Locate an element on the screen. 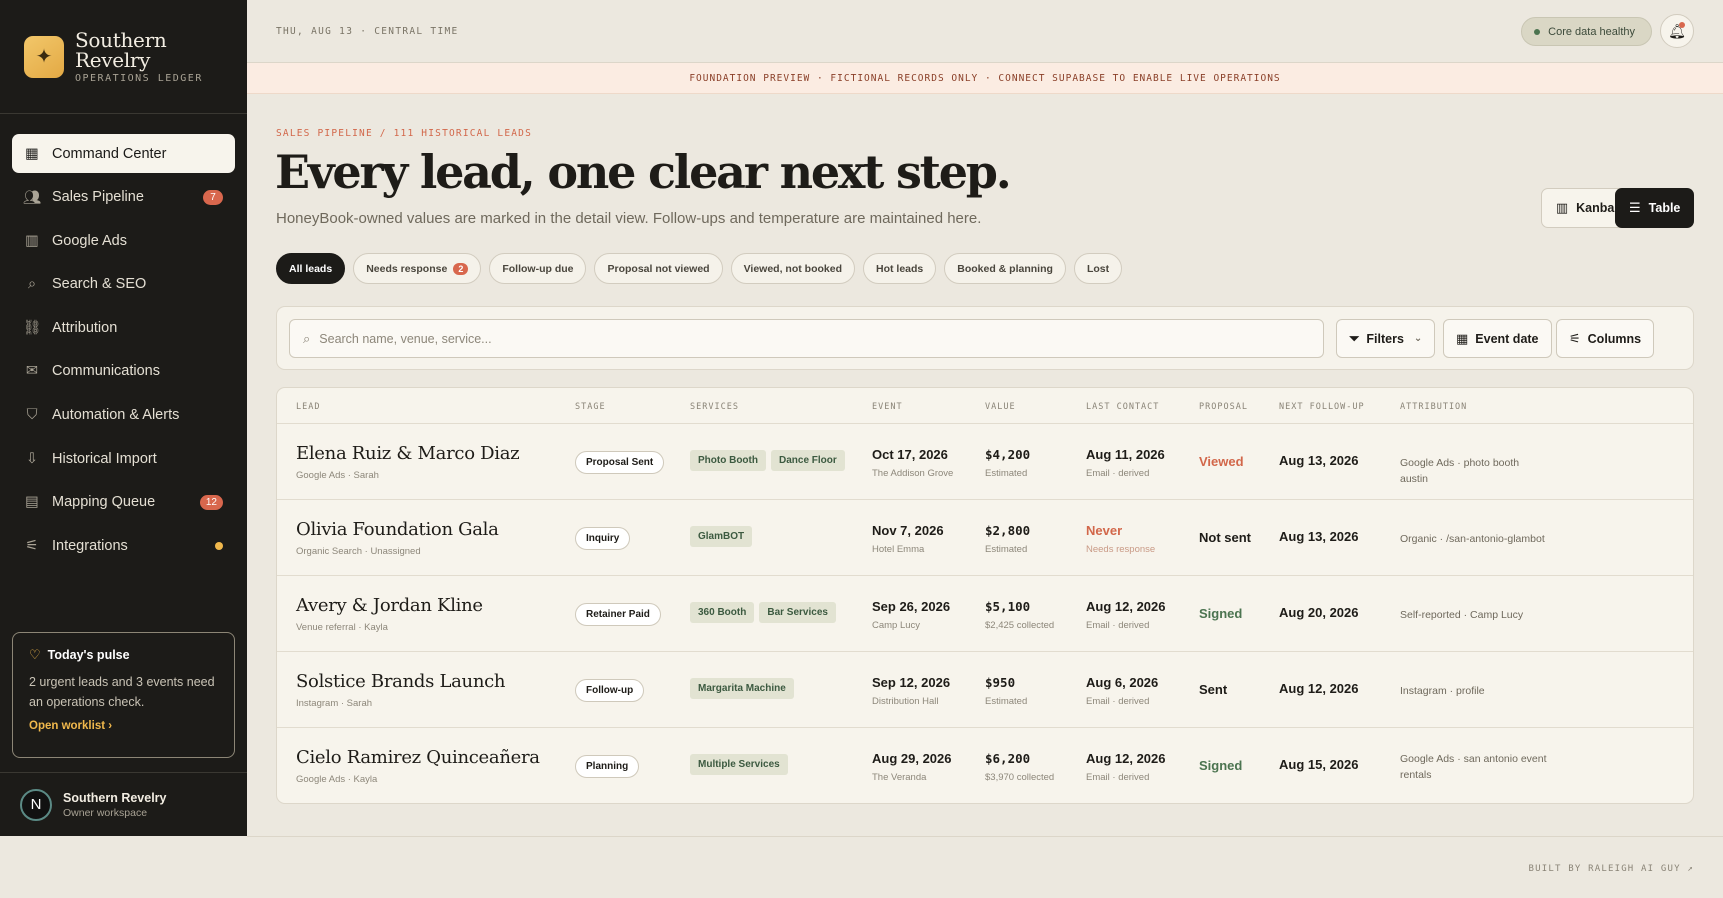  value-note: $3,970 collected is located at coordinates (1020, 777).